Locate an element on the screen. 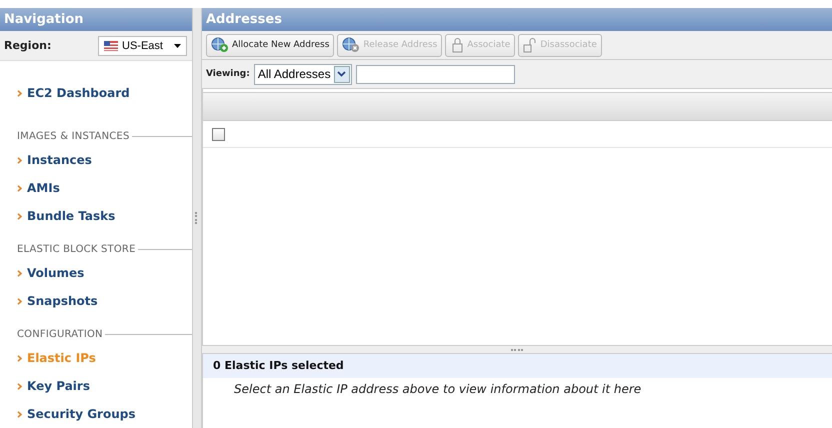 Image resolution: width=832 pixels, height=428 pixels. splitter-grip is located at coordinates (197, 218).